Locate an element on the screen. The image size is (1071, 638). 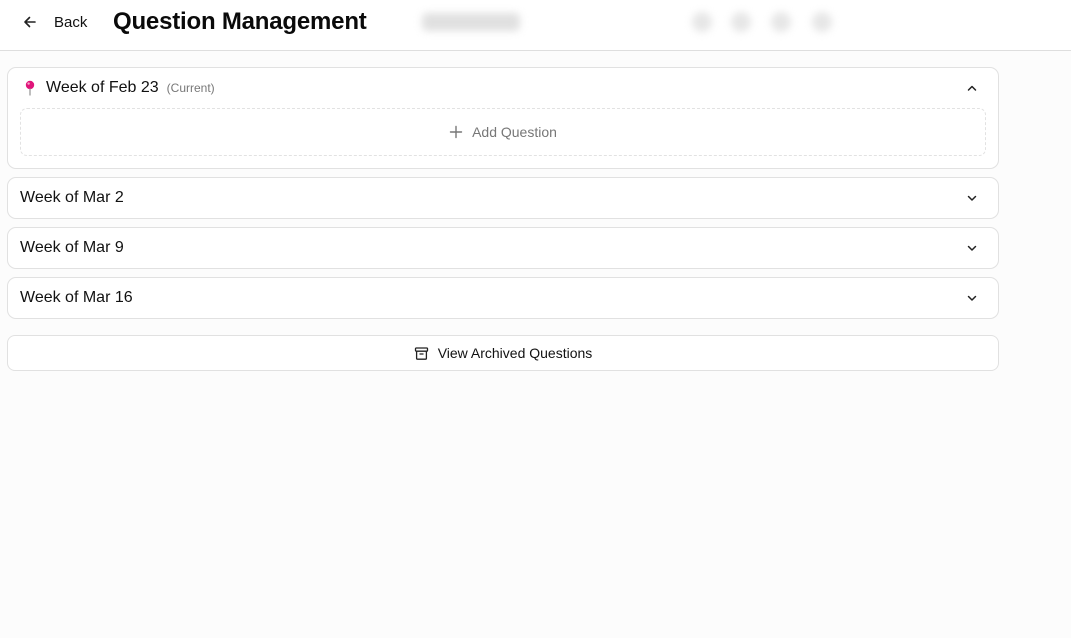
back-button: Back is located at coordinates (54, 22).